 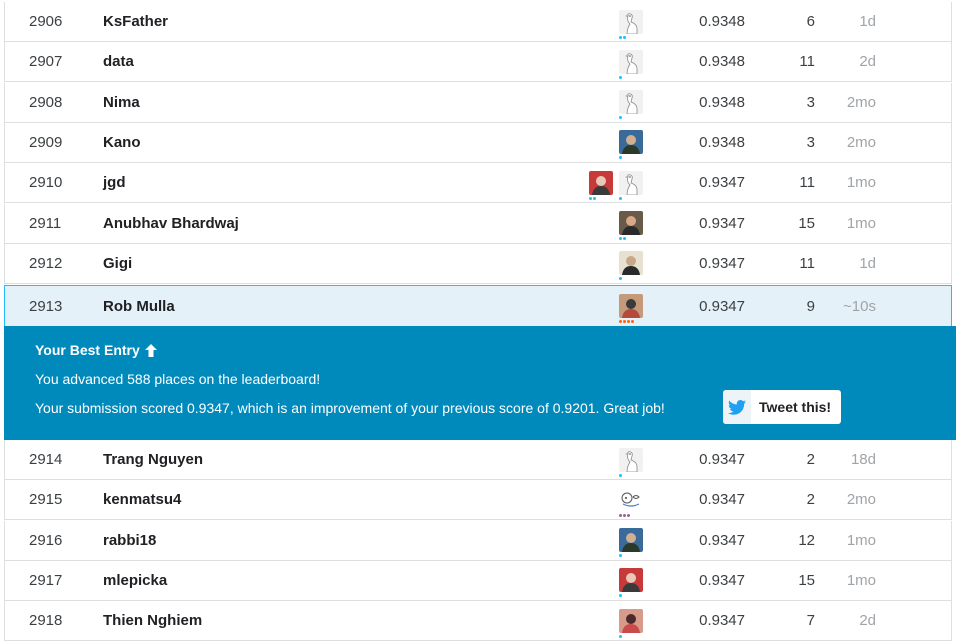 I want to click on team-name: kenmatsu4, so click(x=338, y=499).